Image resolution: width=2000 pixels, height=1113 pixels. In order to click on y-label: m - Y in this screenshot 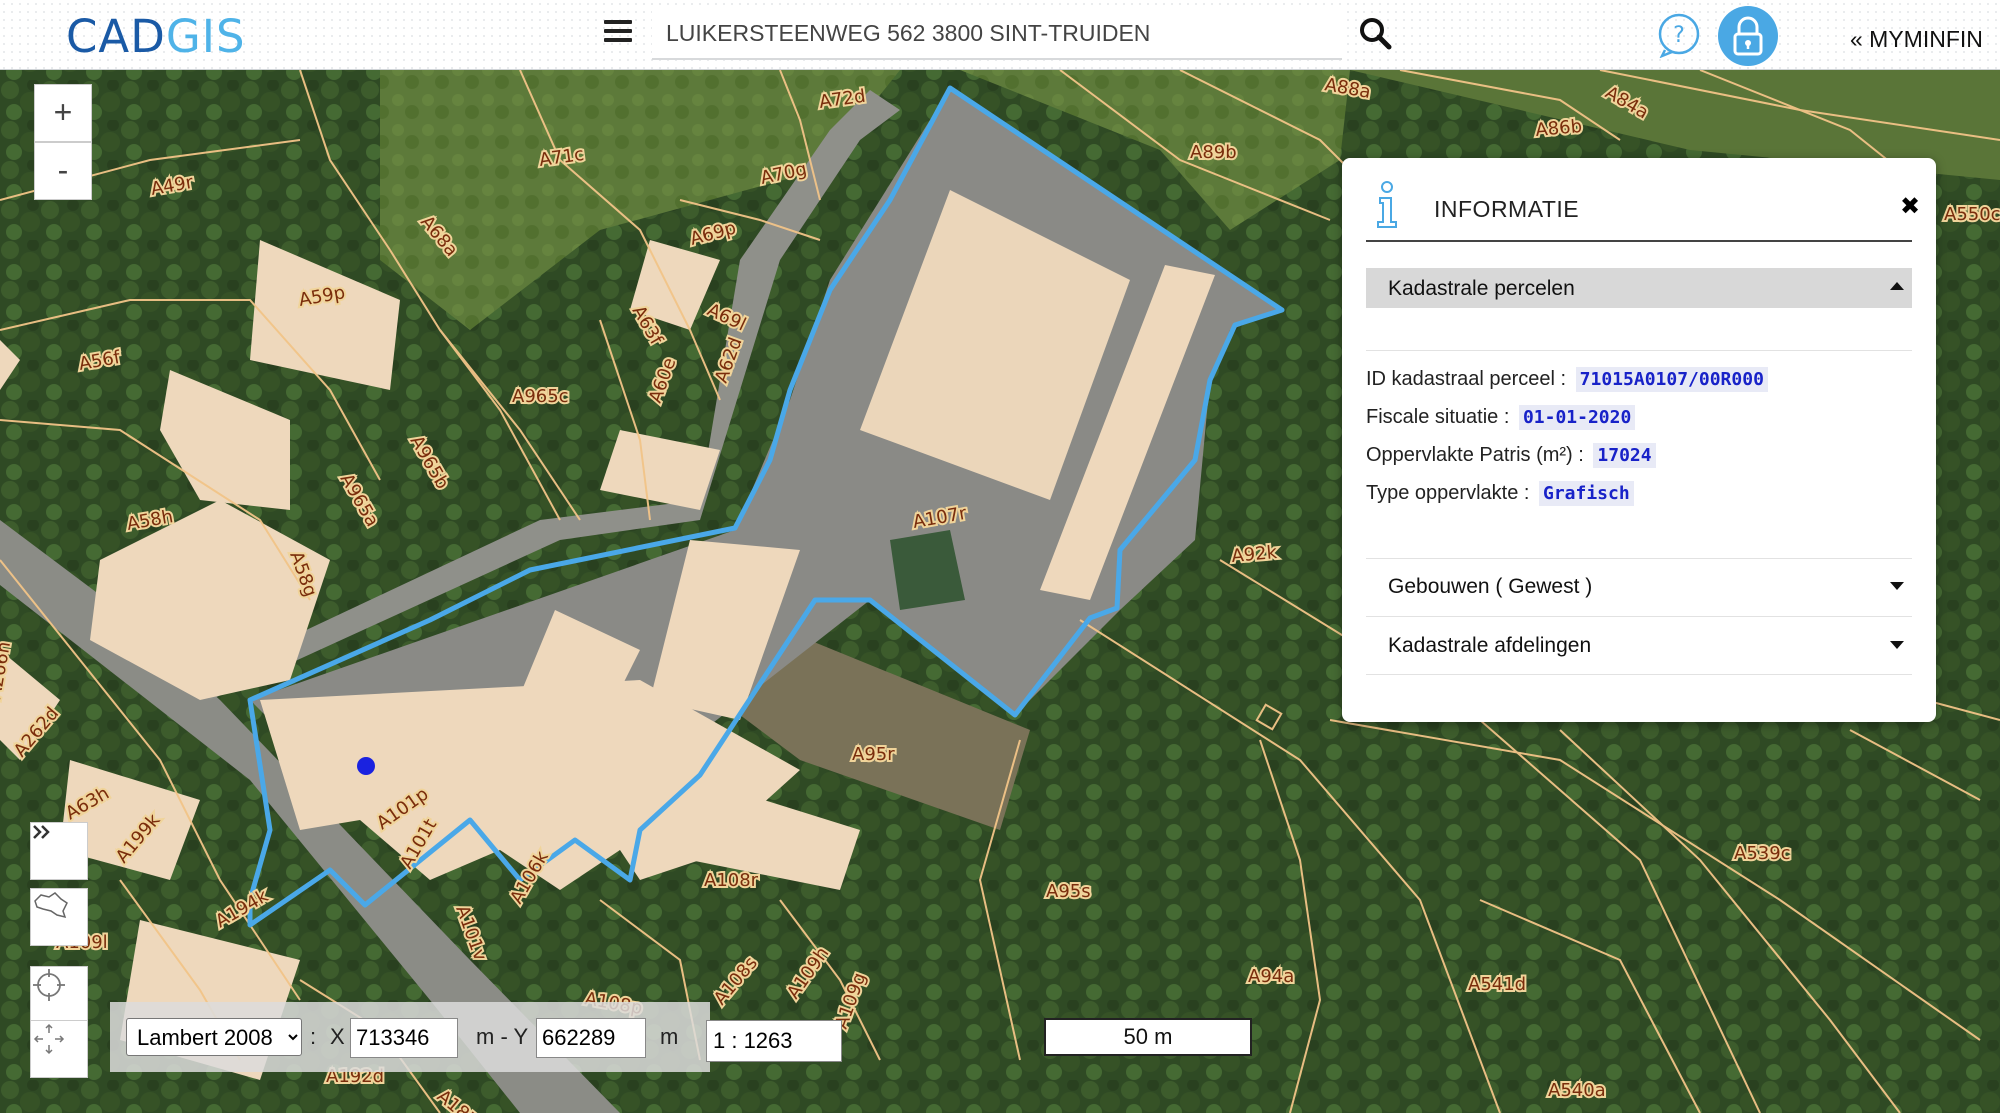, I will do `click(502, 1036)`.